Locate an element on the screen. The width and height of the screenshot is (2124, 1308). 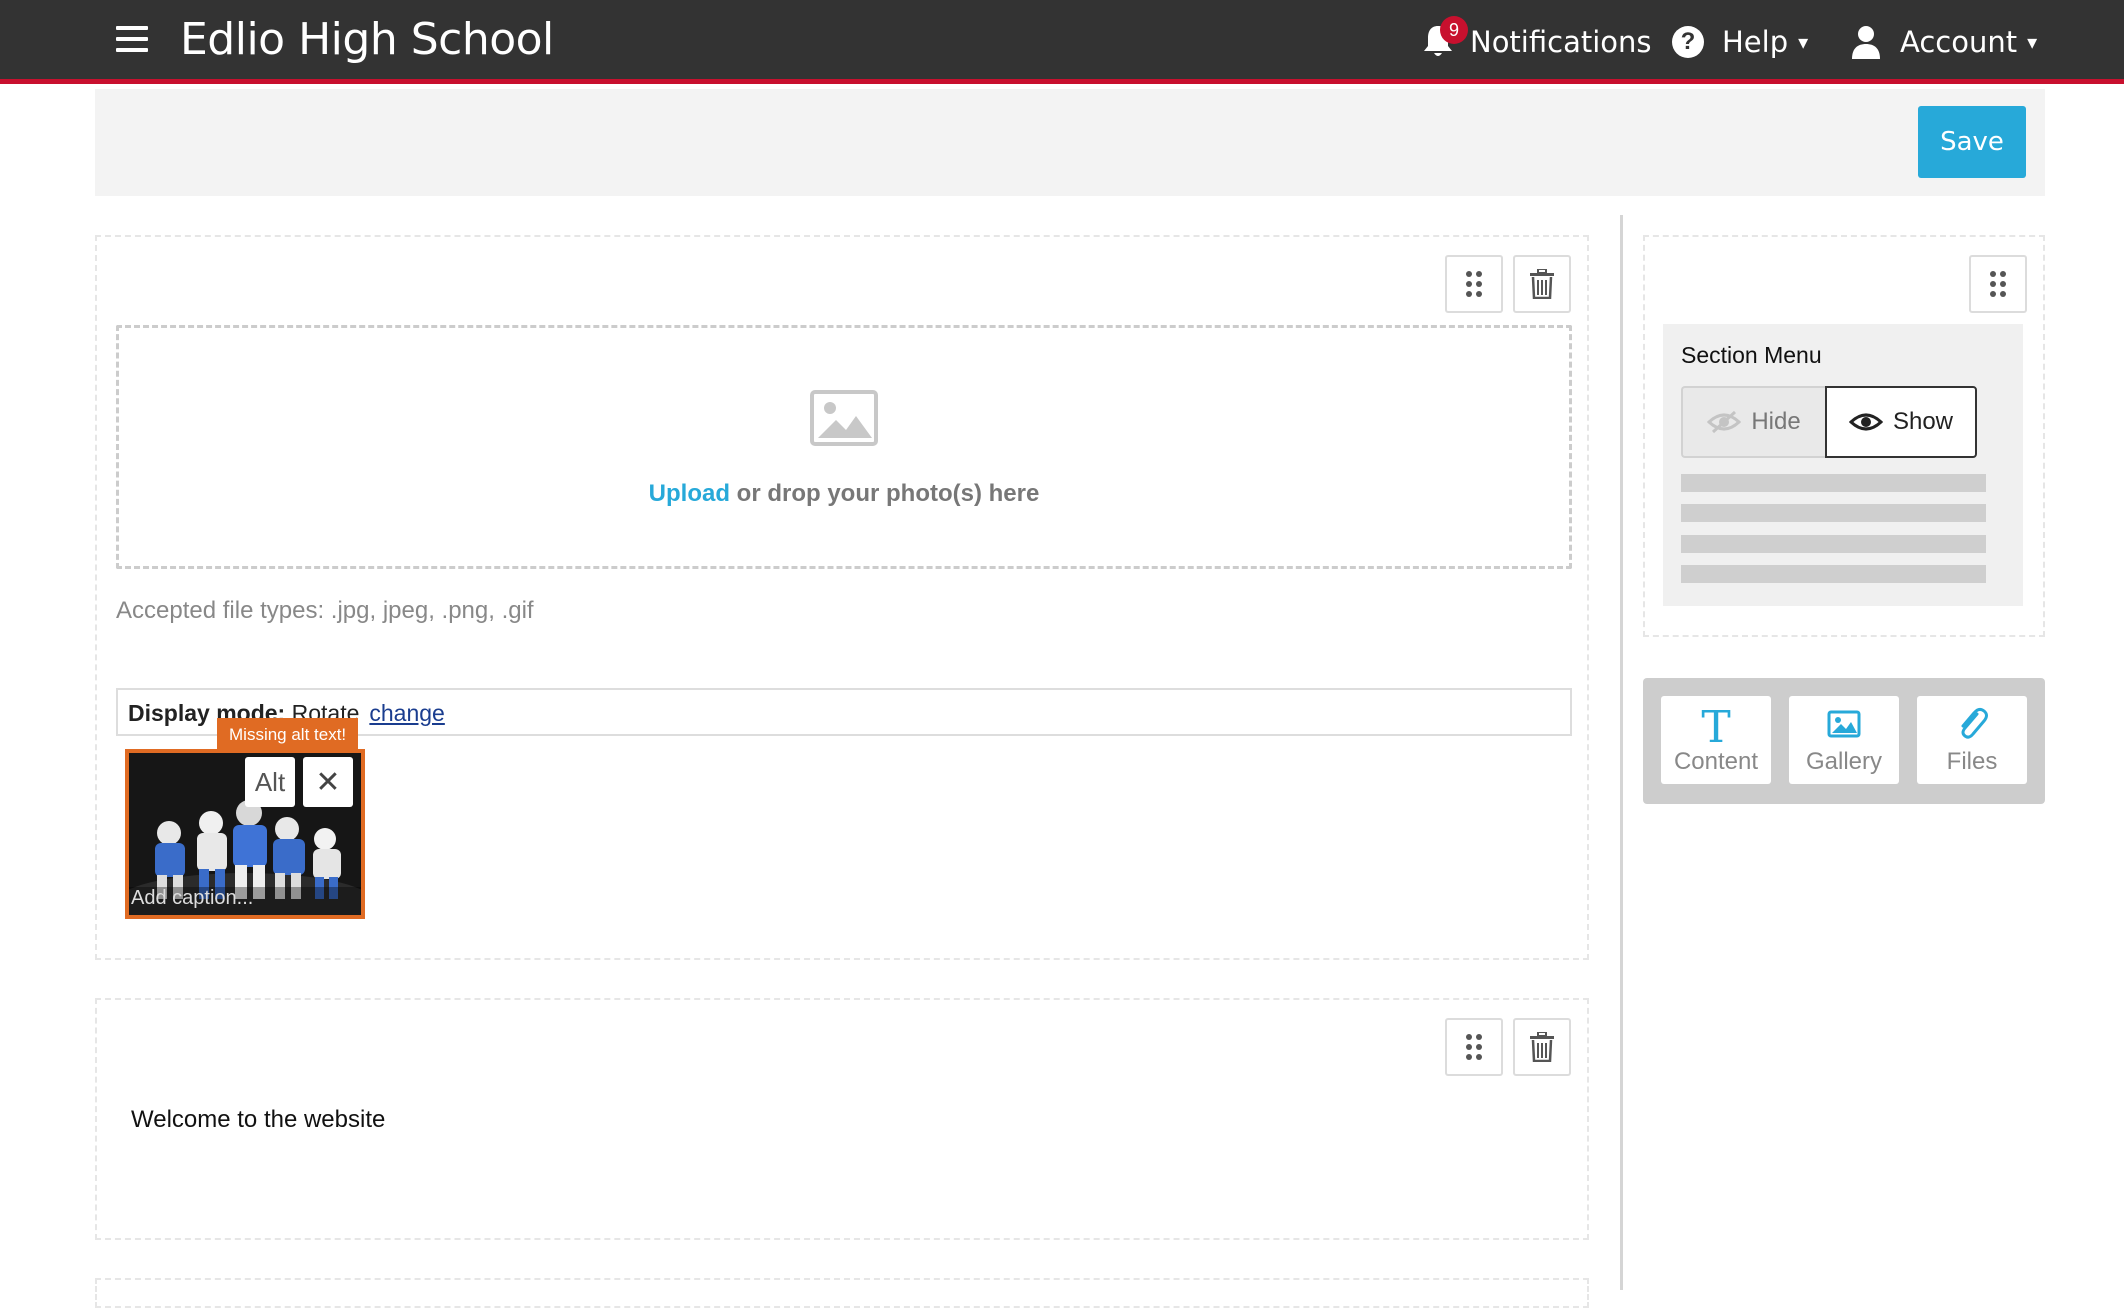
show-button: Show is located at coordinates (1901, 422).